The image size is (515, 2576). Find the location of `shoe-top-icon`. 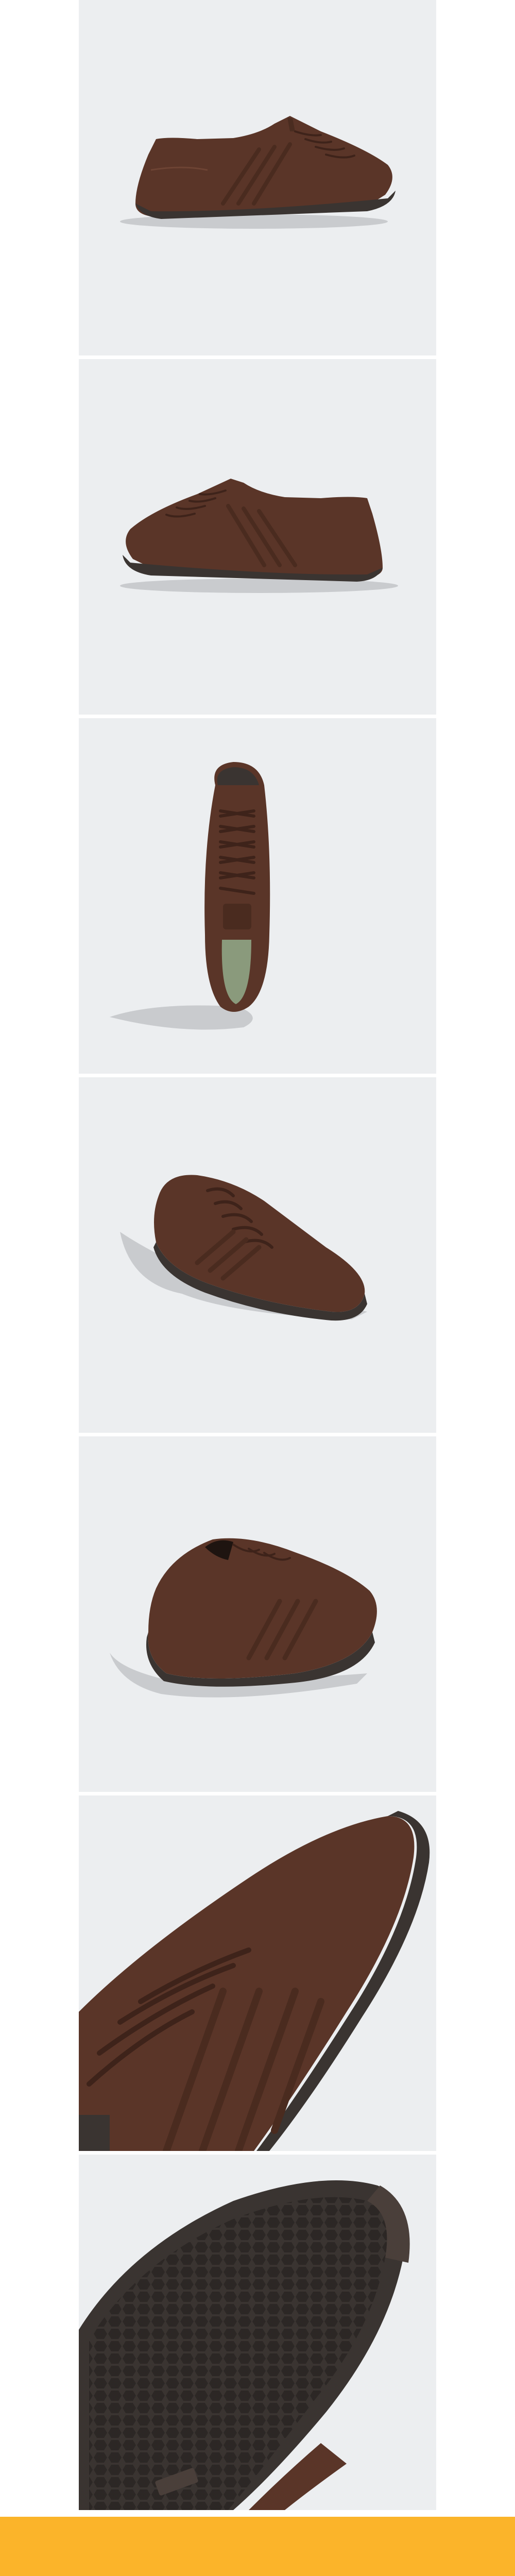

shoe-top-icon is located at coordinates (190, 896).